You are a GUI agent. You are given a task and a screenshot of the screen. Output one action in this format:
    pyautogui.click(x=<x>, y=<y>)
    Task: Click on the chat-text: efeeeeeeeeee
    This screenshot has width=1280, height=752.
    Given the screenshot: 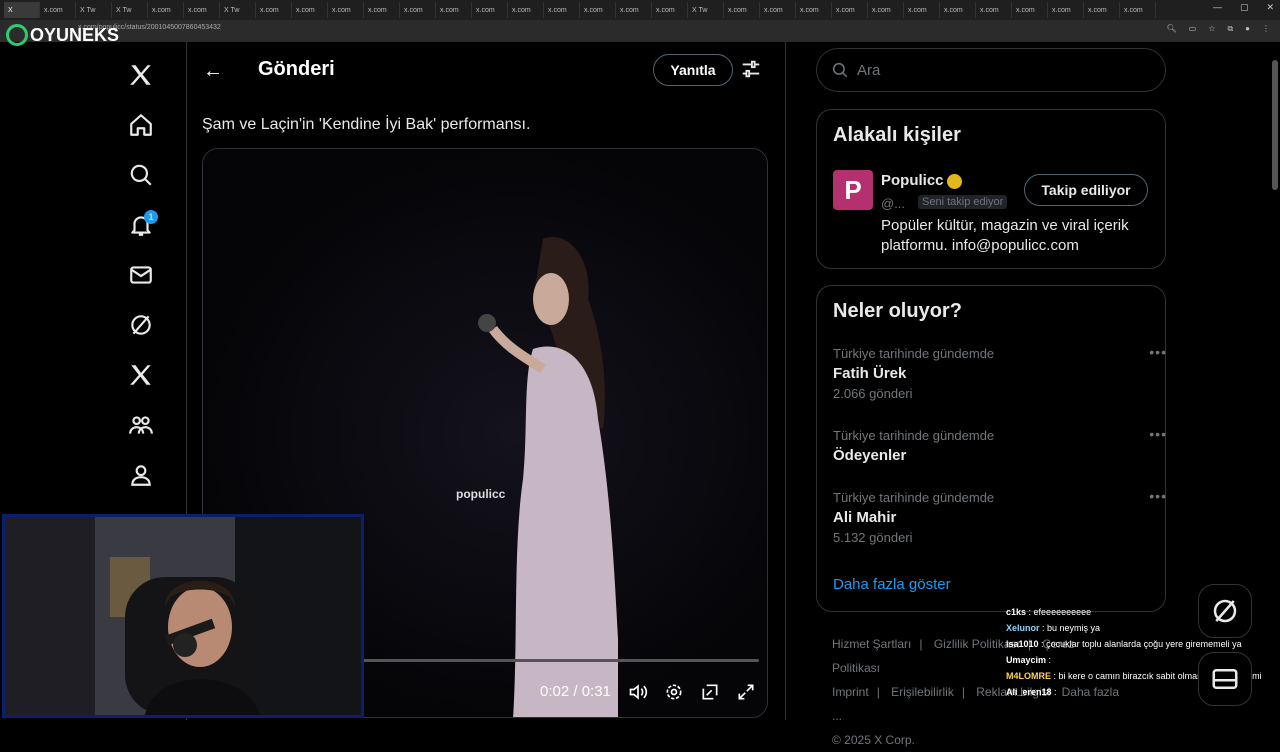 What is the action you would take?
    pyautogui.click(x=1062, y=612)
    